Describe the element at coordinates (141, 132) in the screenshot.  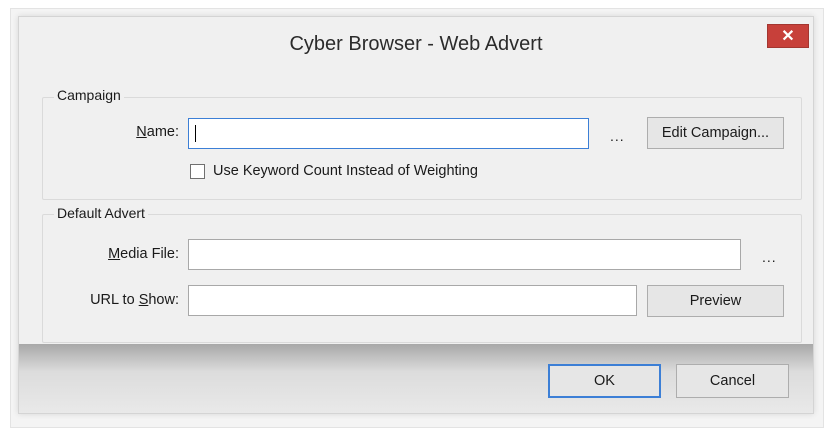
I see `name-label-mnemonic: N` at that location.